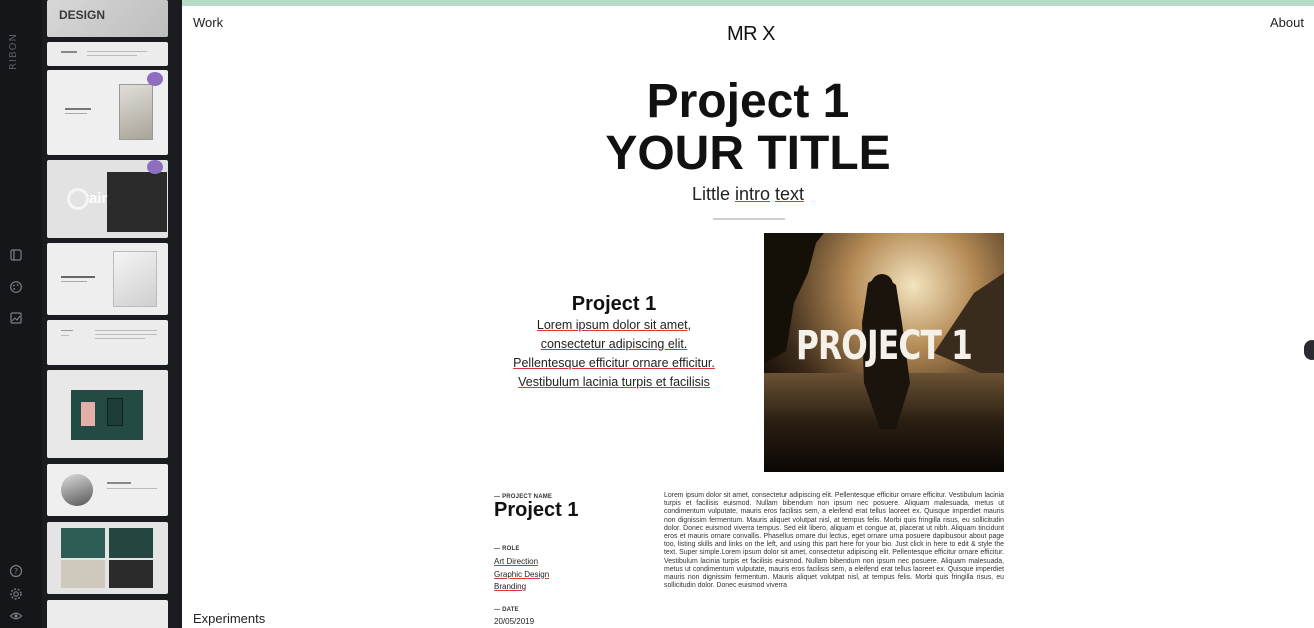 This screenshot has width=1314, height=628. Describe the element at coordinates (510, 586) in the screenshot. I see `role-item: Branding` at that location.